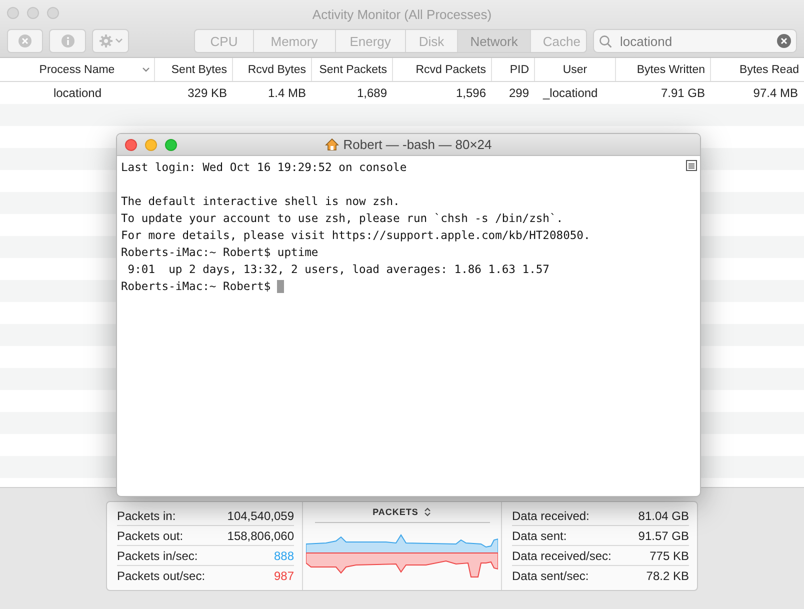 This screenshot has width=804, height=609. I want to click on terminal-line: The default interactive shell is now zsh., so click(261, 202).